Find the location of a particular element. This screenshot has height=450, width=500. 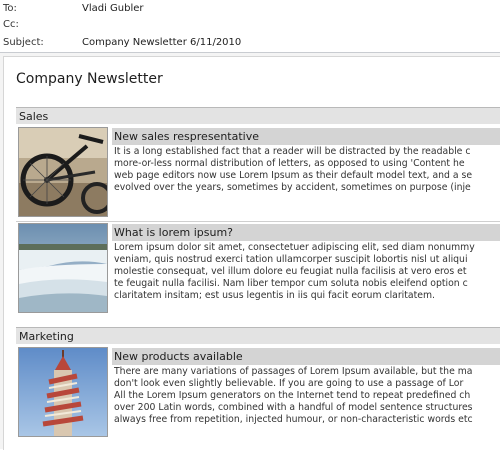

article-title: New products available is located at coordinates (306, 356).